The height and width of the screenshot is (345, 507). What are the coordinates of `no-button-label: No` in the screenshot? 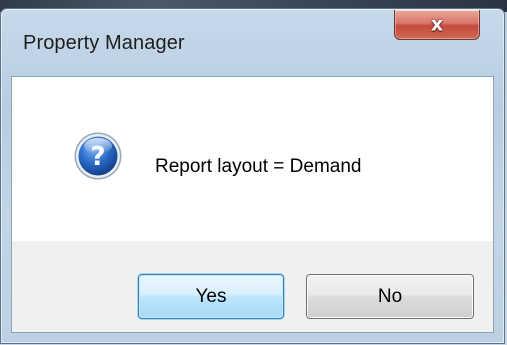 It's located at (390, 296).